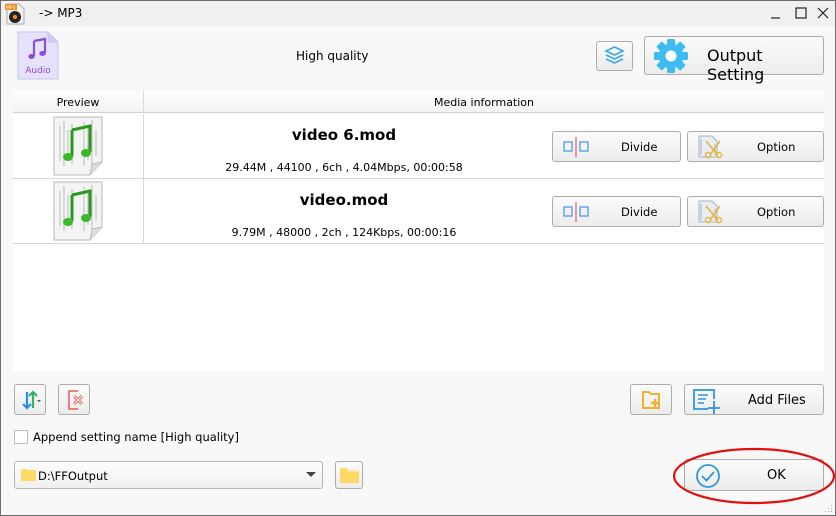 The height and width of the screenshot is (516, 836). I want to click on remove-file-button, so click(74, 399).